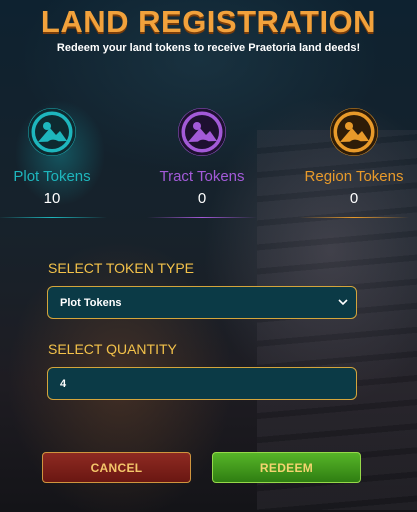 Image resolution: width=417 pixels, height=512 pixels. What do you see at coordinates (354, 217) in the screenshot?
I see `region-token-divider` at bounding box center [354, 217].